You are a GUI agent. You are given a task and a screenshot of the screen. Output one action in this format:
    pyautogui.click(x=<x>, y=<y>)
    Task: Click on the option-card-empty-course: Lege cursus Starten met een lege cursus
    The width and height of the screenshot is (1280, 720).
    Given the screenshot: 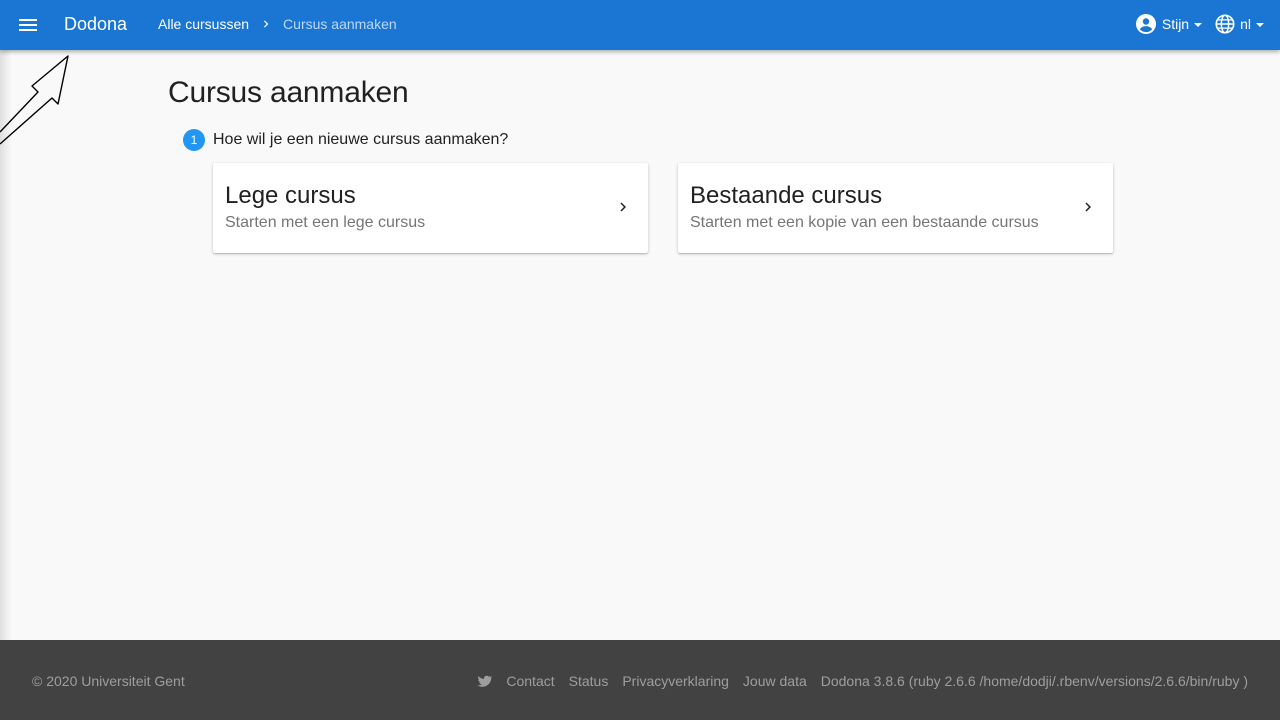 What is the action you would take?
    pyautogui.click(x=430, y=208)
    